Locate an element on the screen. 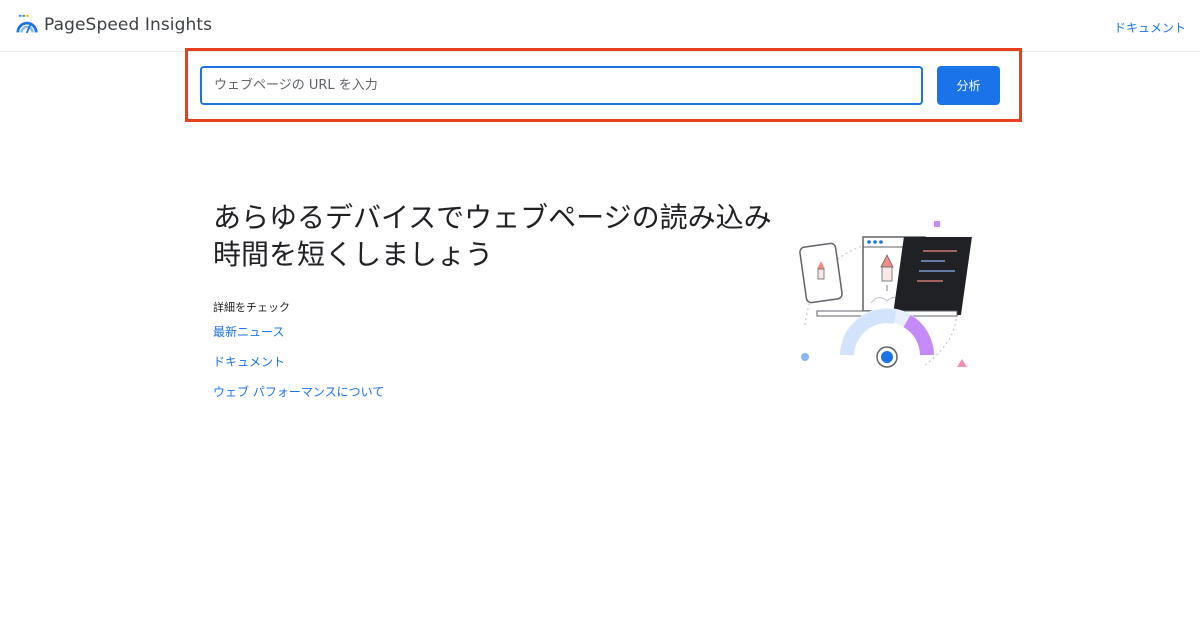 The width and height of the screenshot is (1200, 630). web-performance-link: ウェブ パフォーマンスについて is located at coordinates (298, 391).